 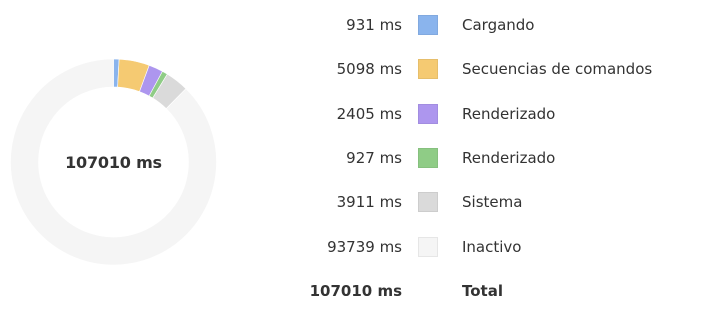 What do you see at coordinates (482, 291) in the screenshot?
I see `total-label: Total` at bounding box center [482, 291].